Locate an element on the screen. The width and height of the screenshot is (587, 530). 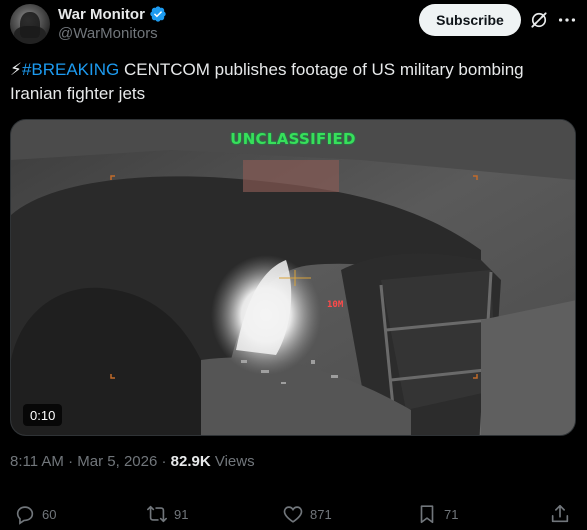
views-count: 82.9K is located at coordinates (190, 461).